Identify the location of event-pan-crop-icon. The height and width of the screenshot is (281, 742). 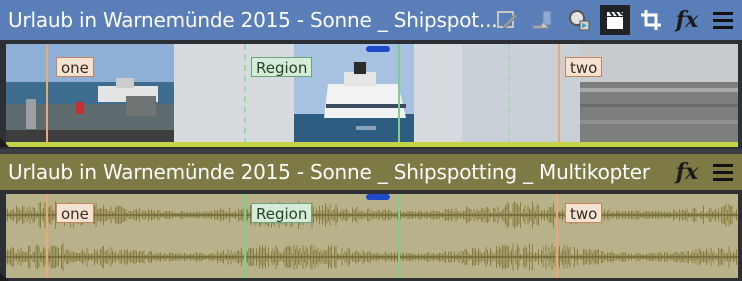
(507, 20).